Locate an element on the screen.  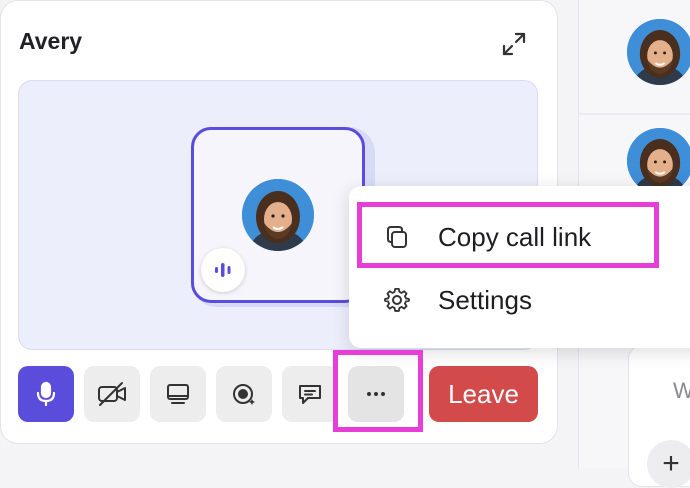
expand-button is located at coordinates (514, 44).